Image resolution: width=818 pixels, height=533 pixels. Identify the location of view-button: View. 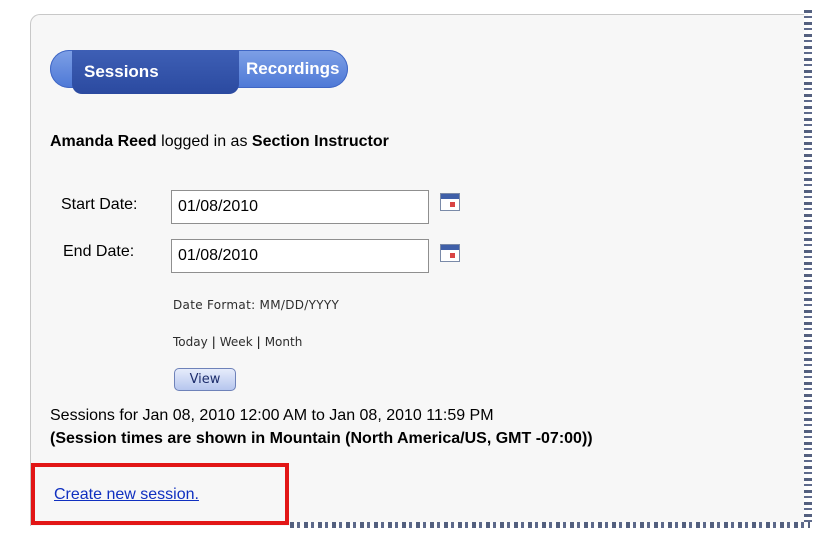
(205, 379).